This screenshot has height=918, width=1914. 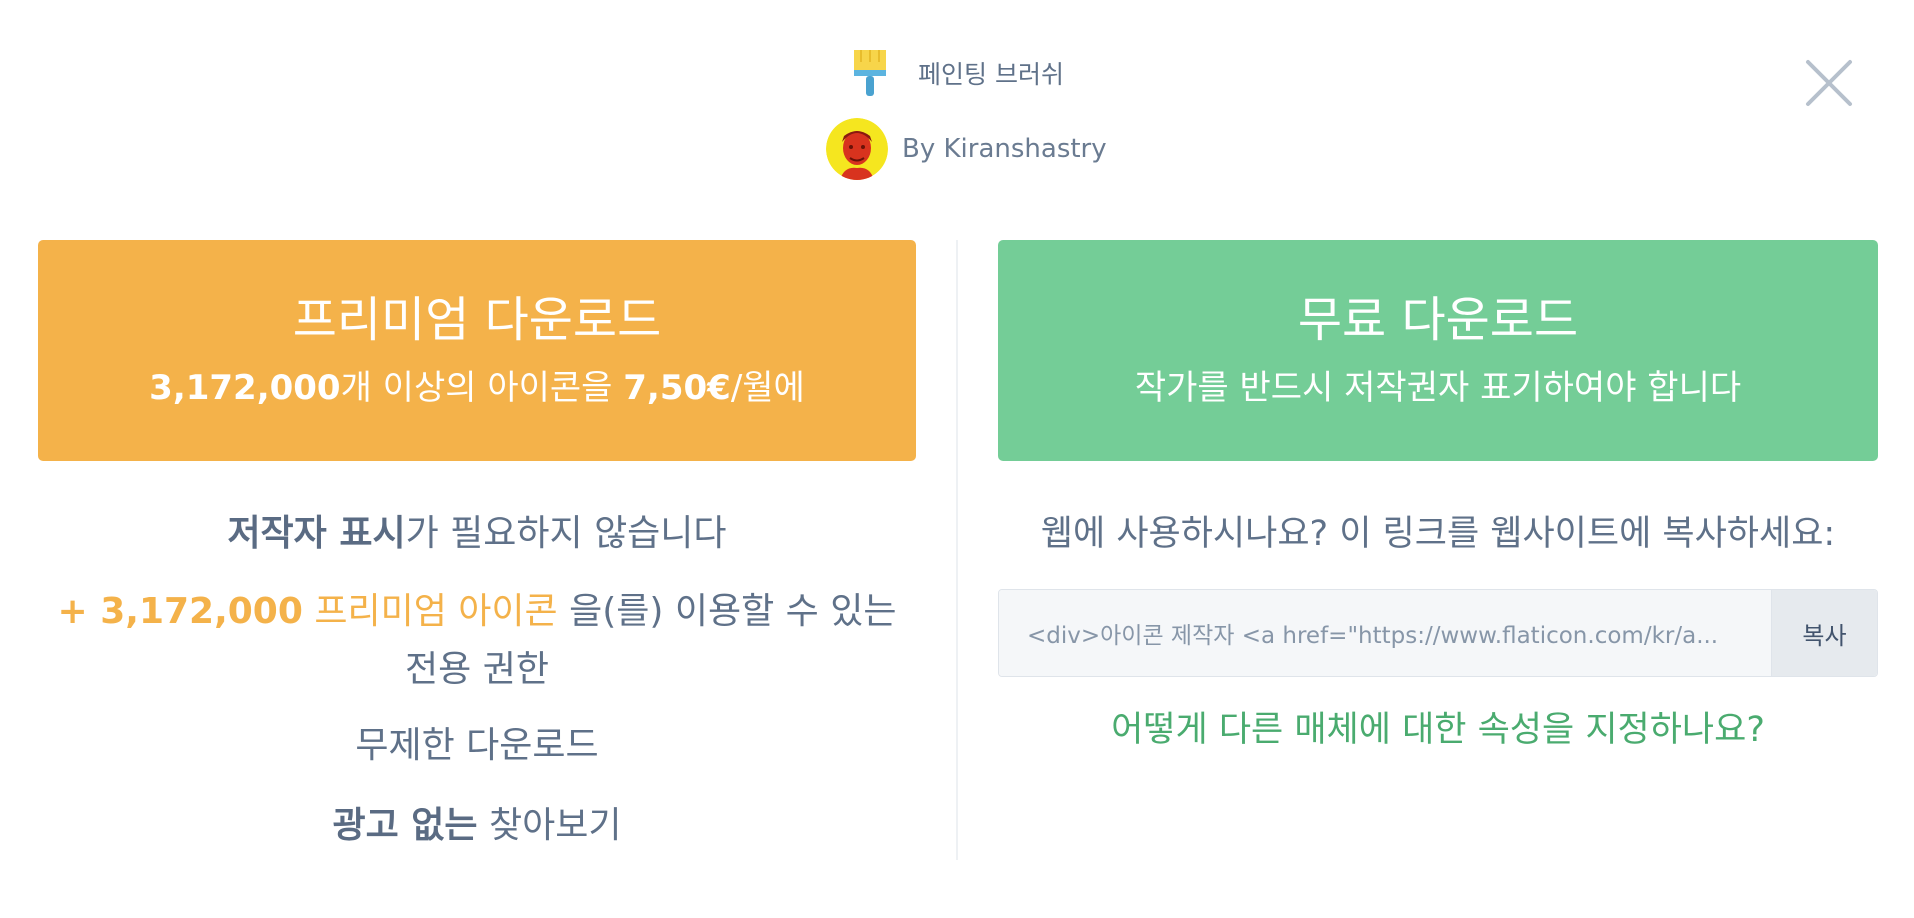 I want to click on author-avatar, so click(x=857, y=149).